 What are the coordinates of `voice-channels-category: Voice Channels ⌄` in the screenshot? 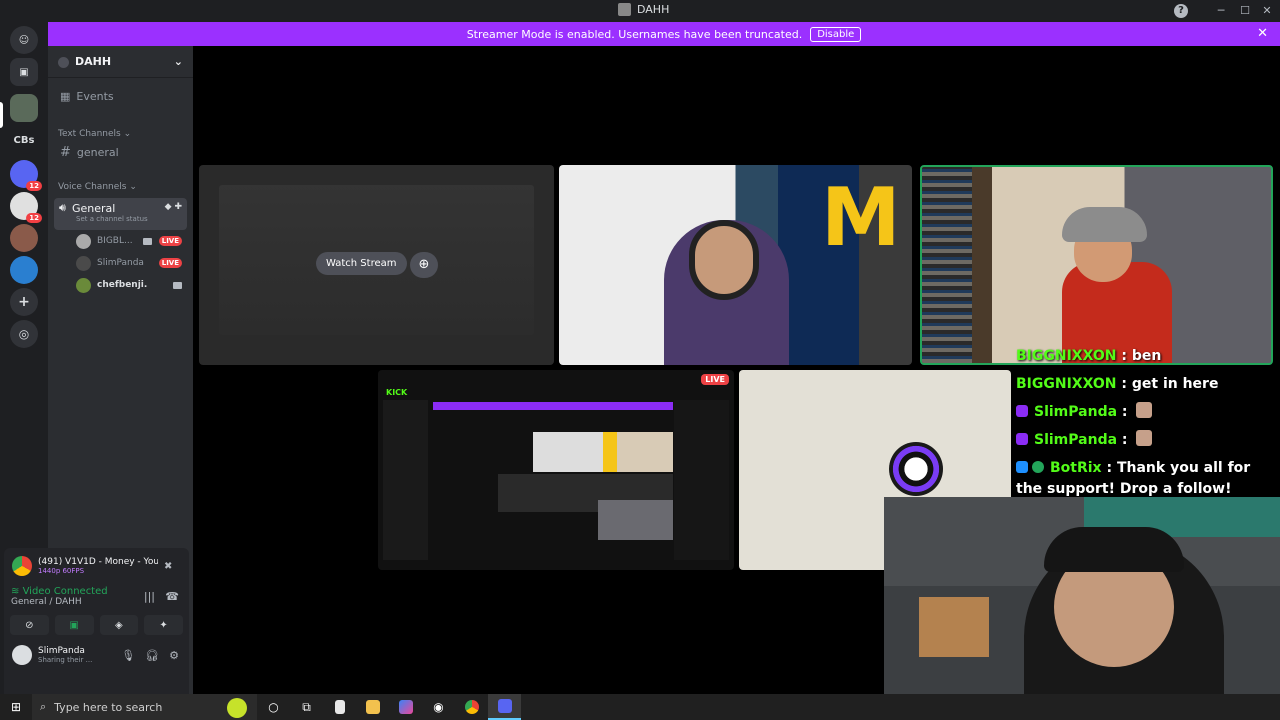 It's located at (120, 187).